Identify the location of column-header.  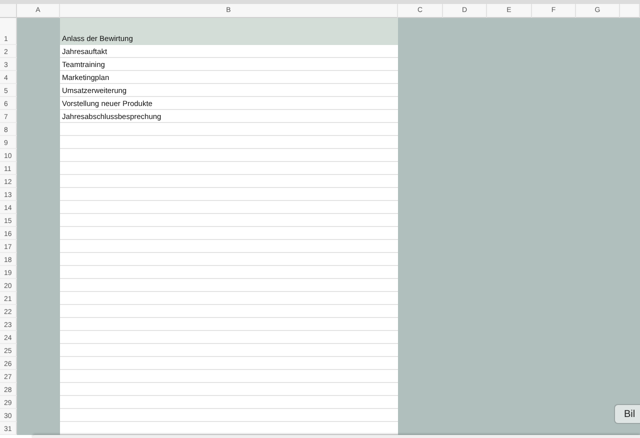
(630, 11).